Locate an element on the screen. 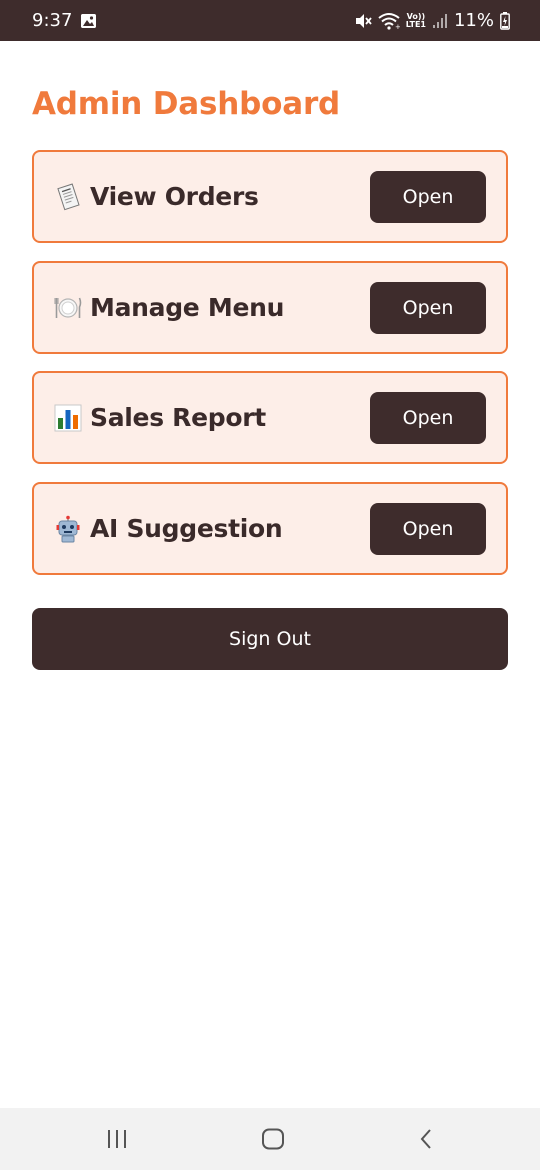  card-title: Manage Menu is located at coordinates (187, 307).